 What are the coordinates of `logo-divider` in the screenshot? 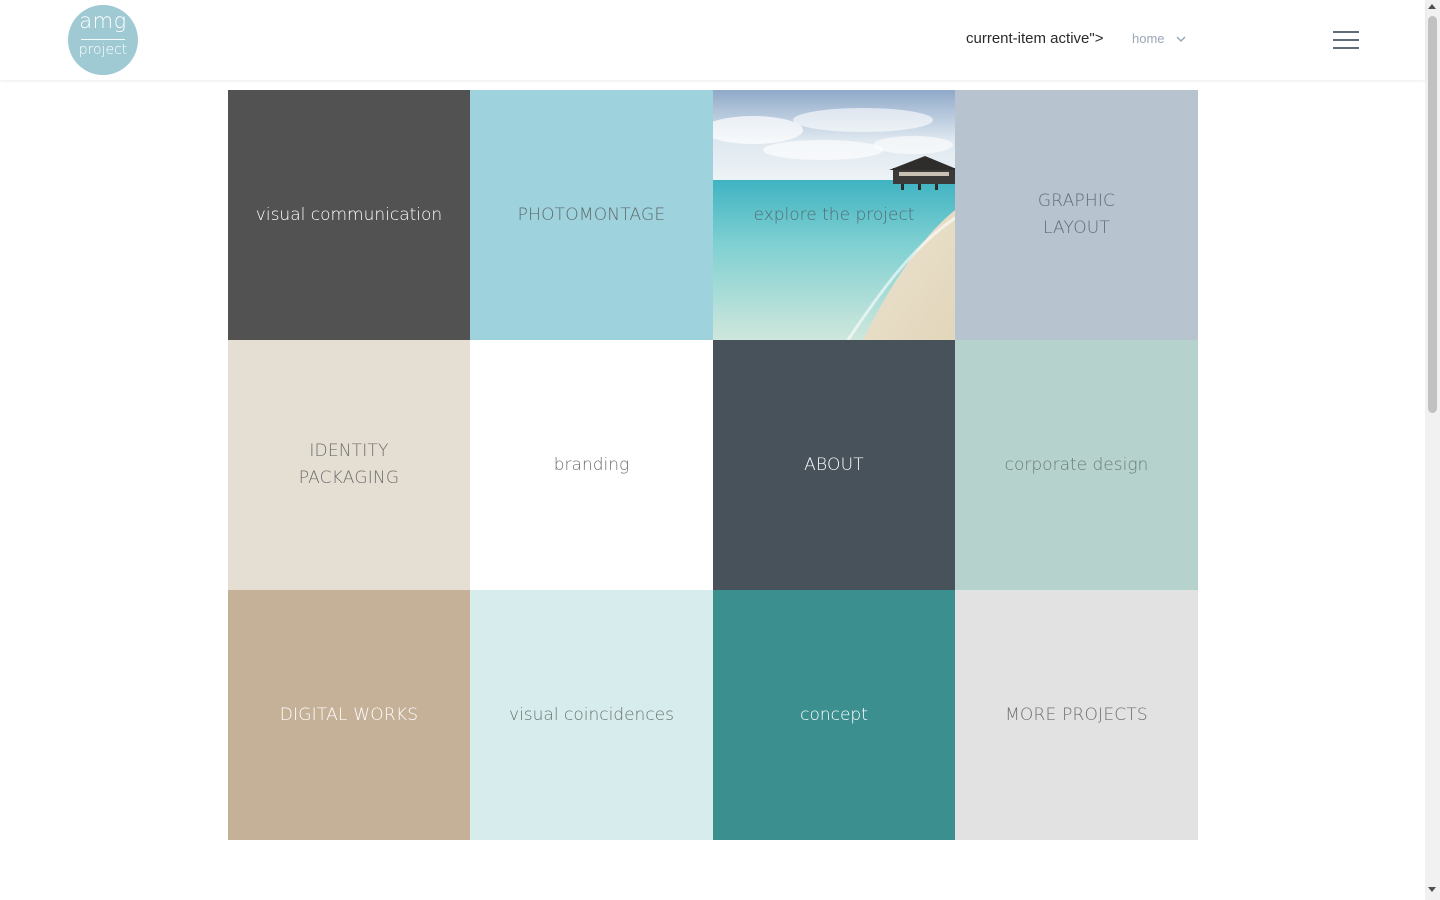 It's located at (103, 39).